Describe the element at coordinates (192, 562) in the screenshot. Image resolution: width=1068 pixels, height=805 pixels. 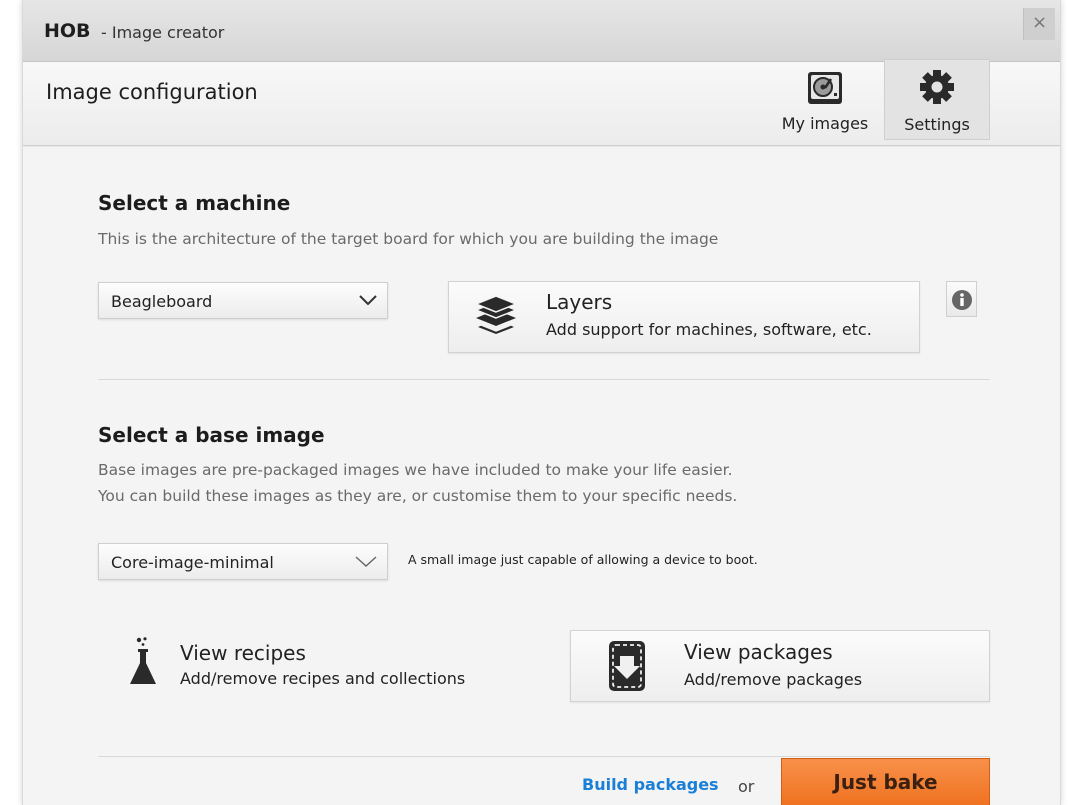
I see `base-image-select-value: Core-image-minimal` at that location.